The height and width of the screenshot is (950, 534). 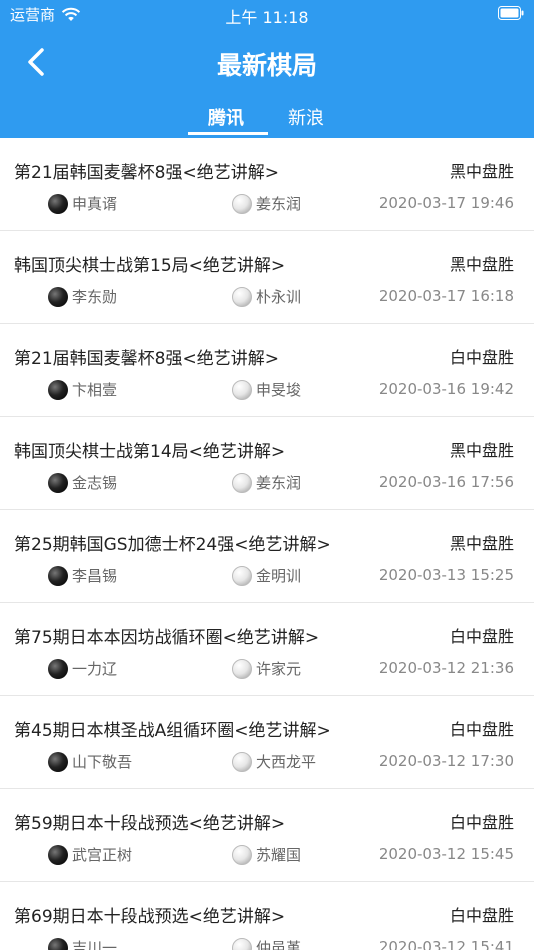 I want to click on white-player-name: 朴永训, so click(x=279, y=297).